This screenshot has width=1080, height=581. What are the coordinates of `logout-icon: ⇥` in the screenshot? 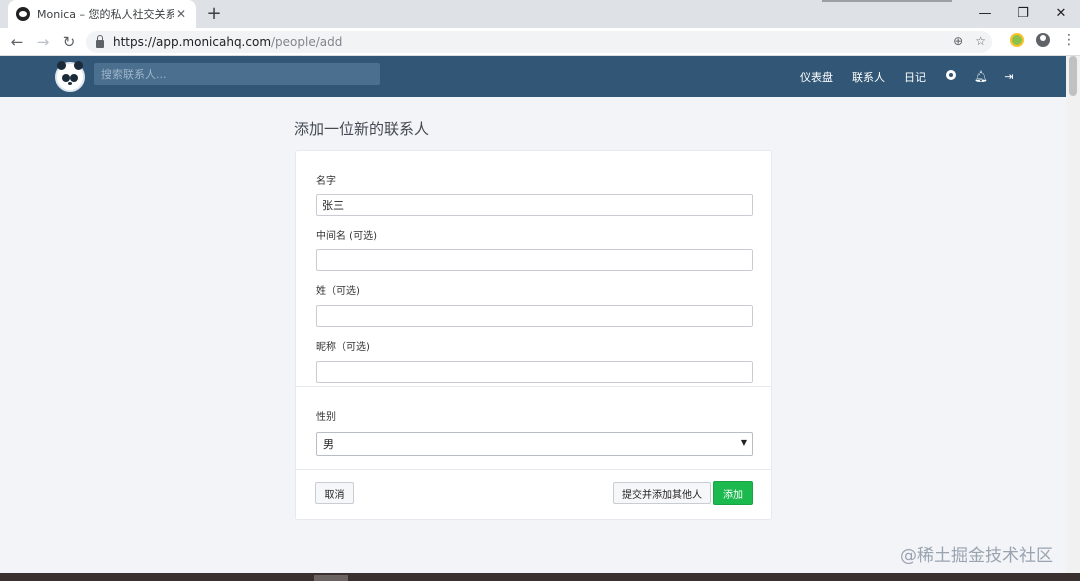 It's located at (1009, 76).